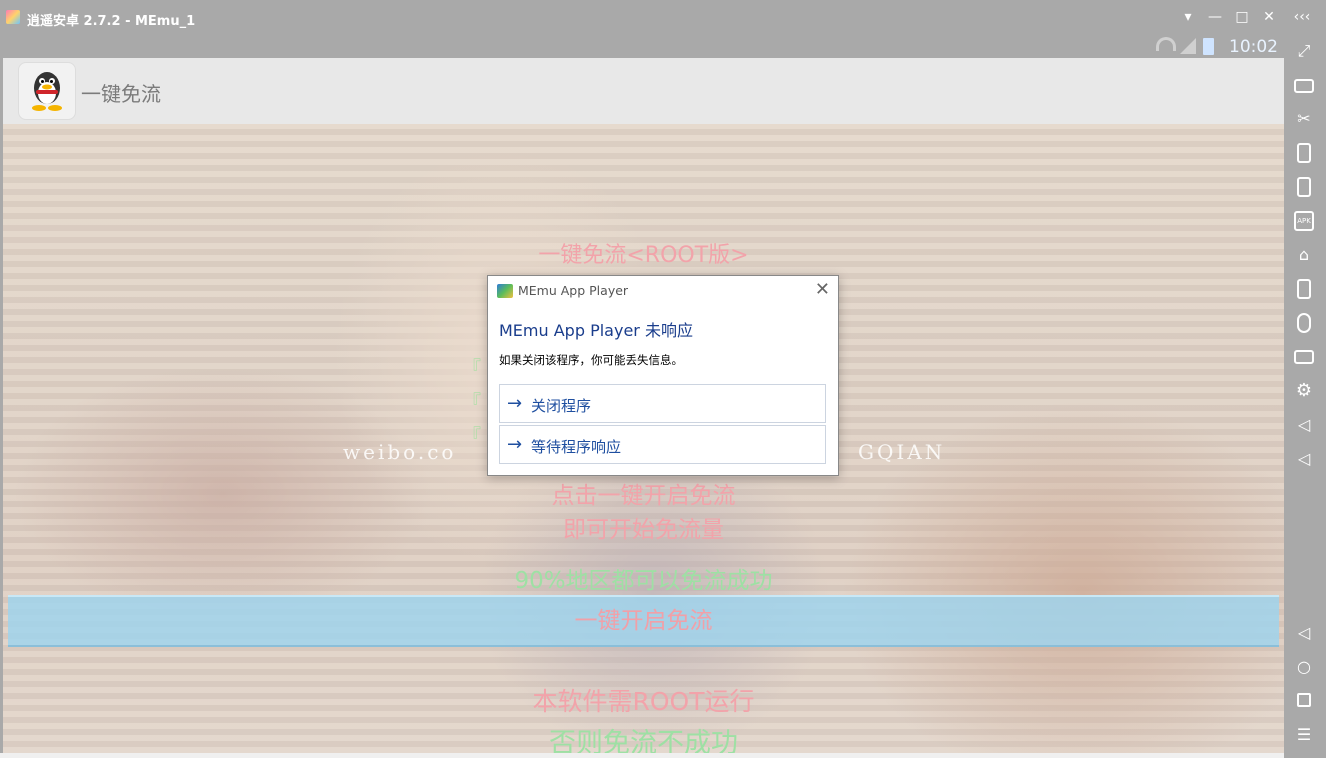 Image resolution: width=1326 pixels, height=758 pixels. Describe the element at coordinates (591, 360) in the screenshot. I see `dialog-message: 如果关闭该程序，你可能丢失信息。` at that location.